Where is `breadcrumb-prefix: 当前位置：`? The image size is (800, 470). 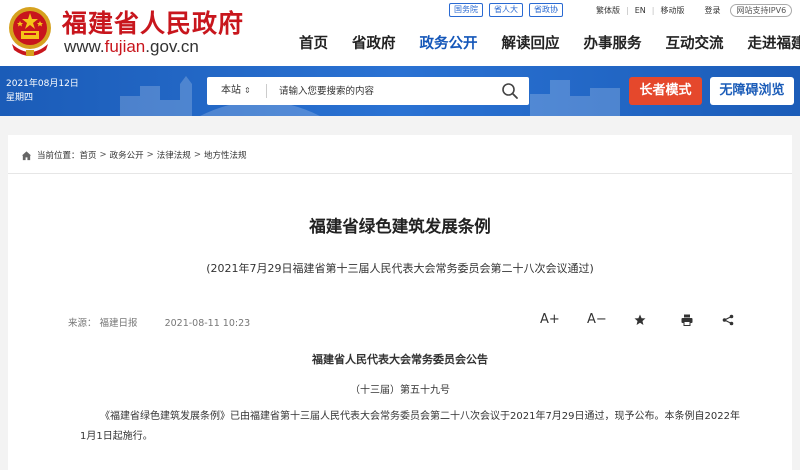 breadcrumb-prefix: 当前位置： is located at coordinates (58, 156).